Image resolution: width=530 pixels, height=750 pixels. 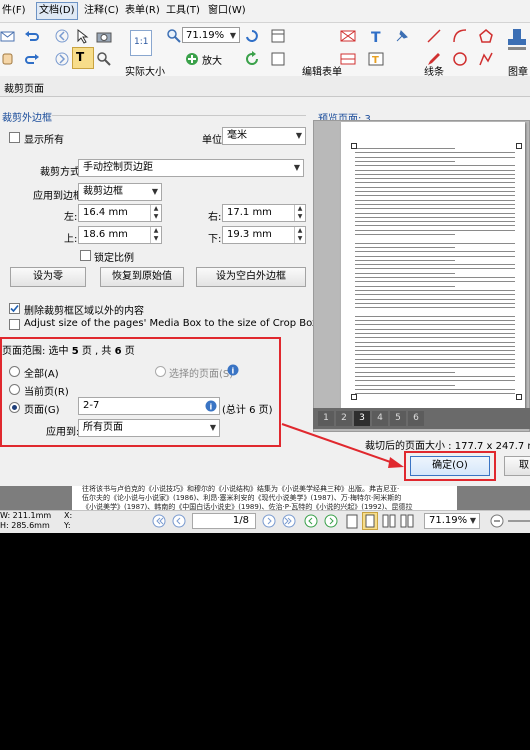 I want to click on page-number-input: 1/8, so click(x=224, y=521).